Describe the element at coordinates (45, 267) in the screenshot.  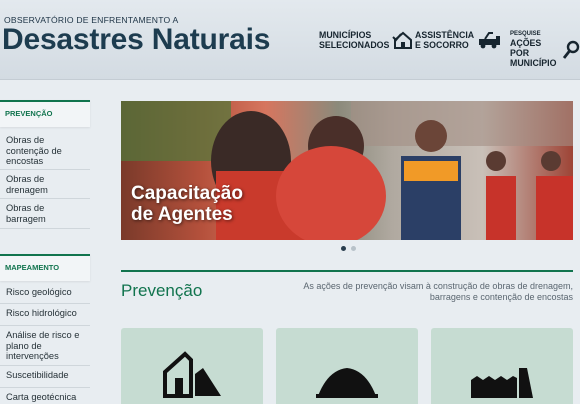
I see `sidebar-heading-mapeamento: MAPEAMENTO` at that location.